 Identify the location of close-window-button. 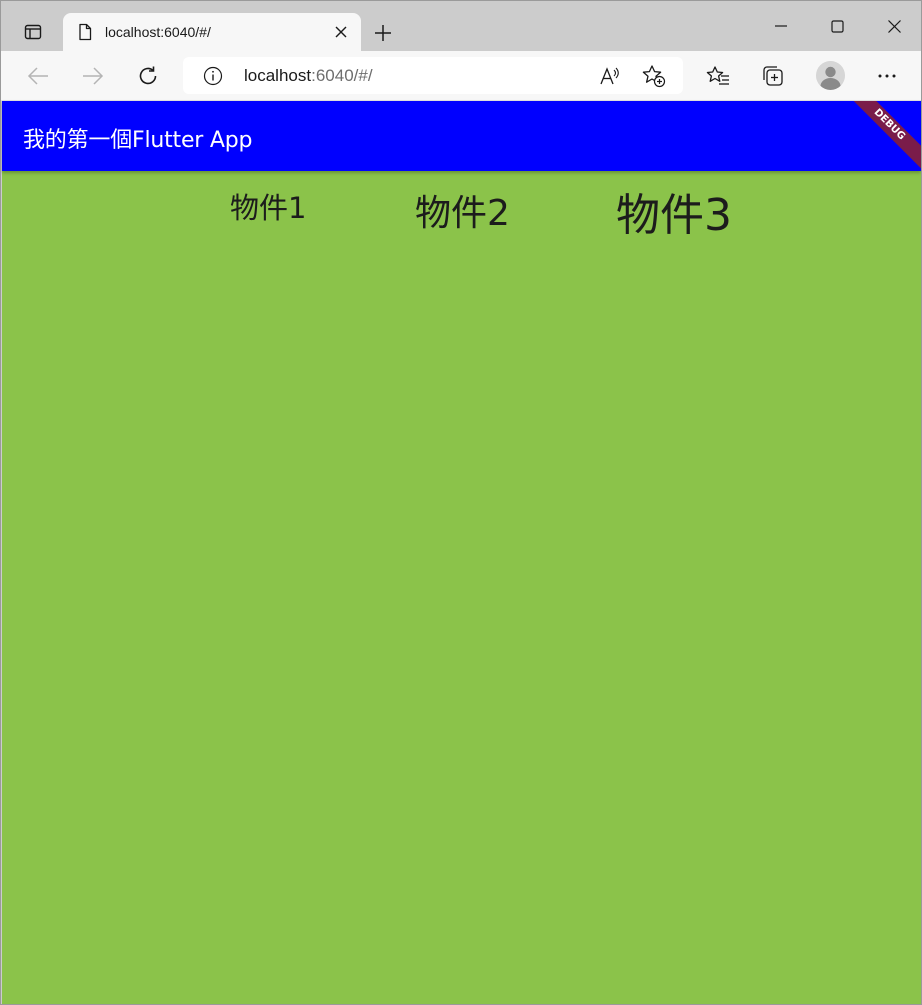
(893, 26).